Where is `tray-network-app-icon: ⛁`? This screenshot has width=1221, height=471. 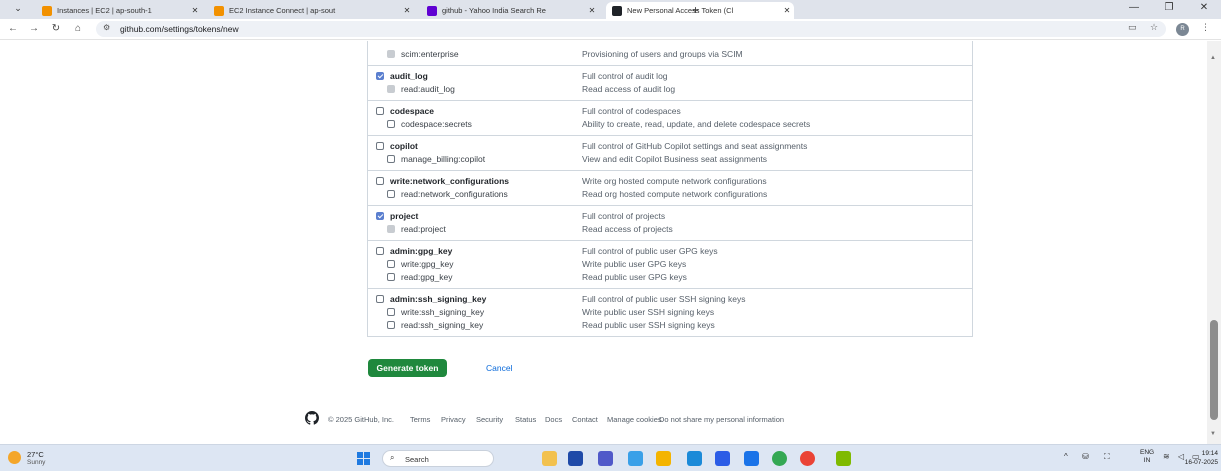
tray-network-app-icon: ⛁ is located at coordinates (1085, 456).